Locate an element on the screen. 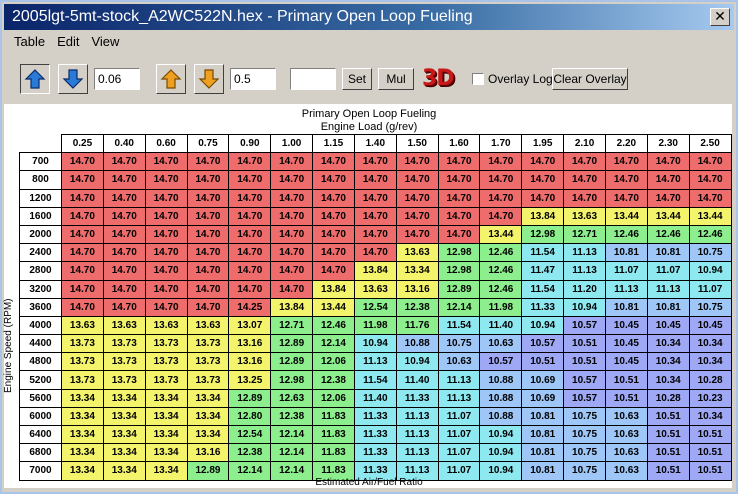 This screenshot has width=738, height=494. column-header: 0.60 is located at coordinates (166, 143).